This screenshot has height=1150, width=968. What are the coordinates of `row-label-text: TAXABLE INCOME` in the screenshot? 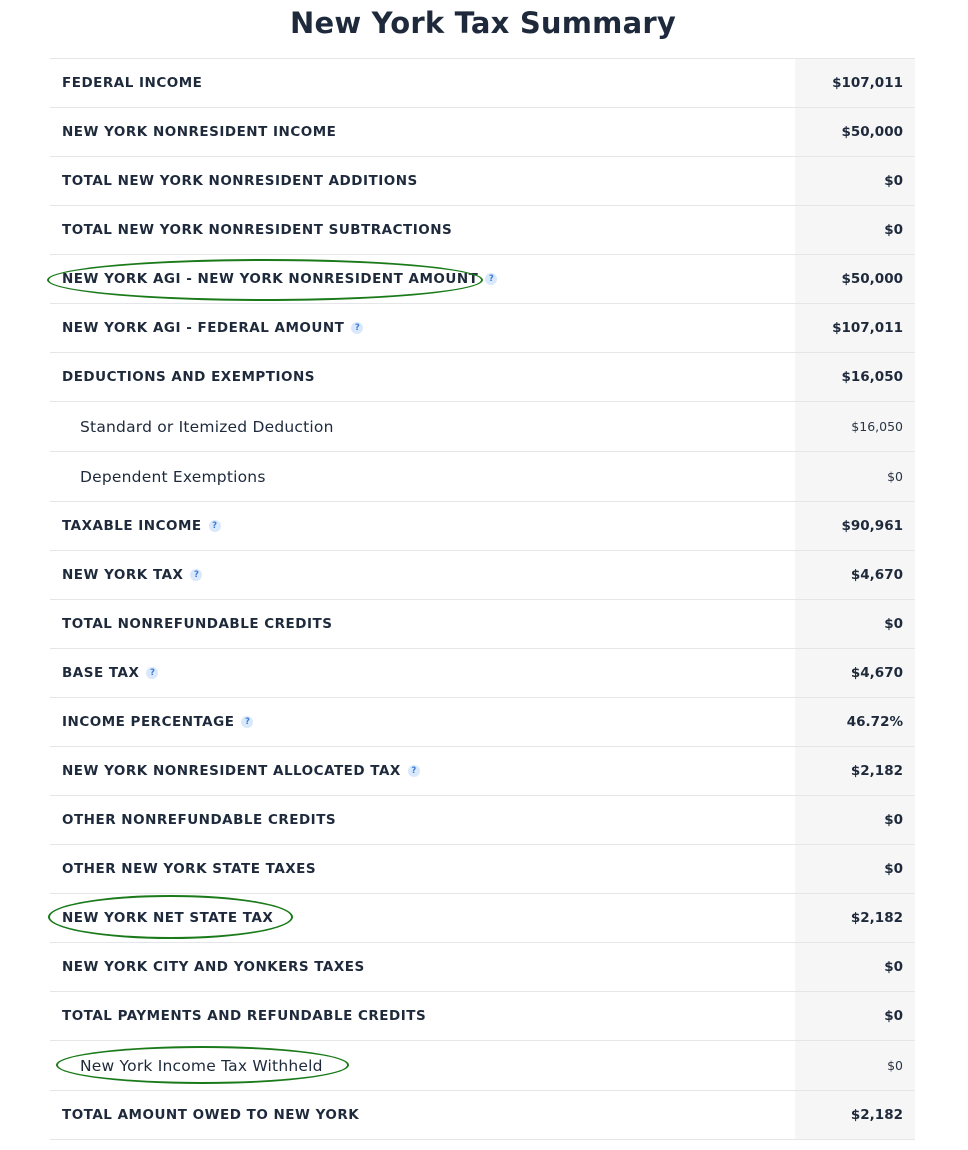 It's located at (132, 526).